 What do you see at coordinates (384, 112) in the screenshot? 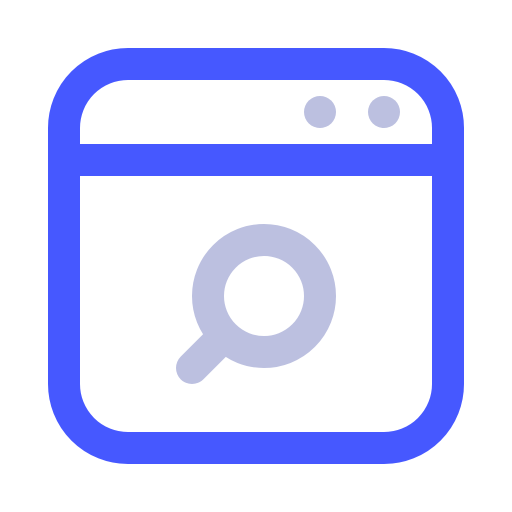
I see `window-dot-right` at bounding box center [384, 112].